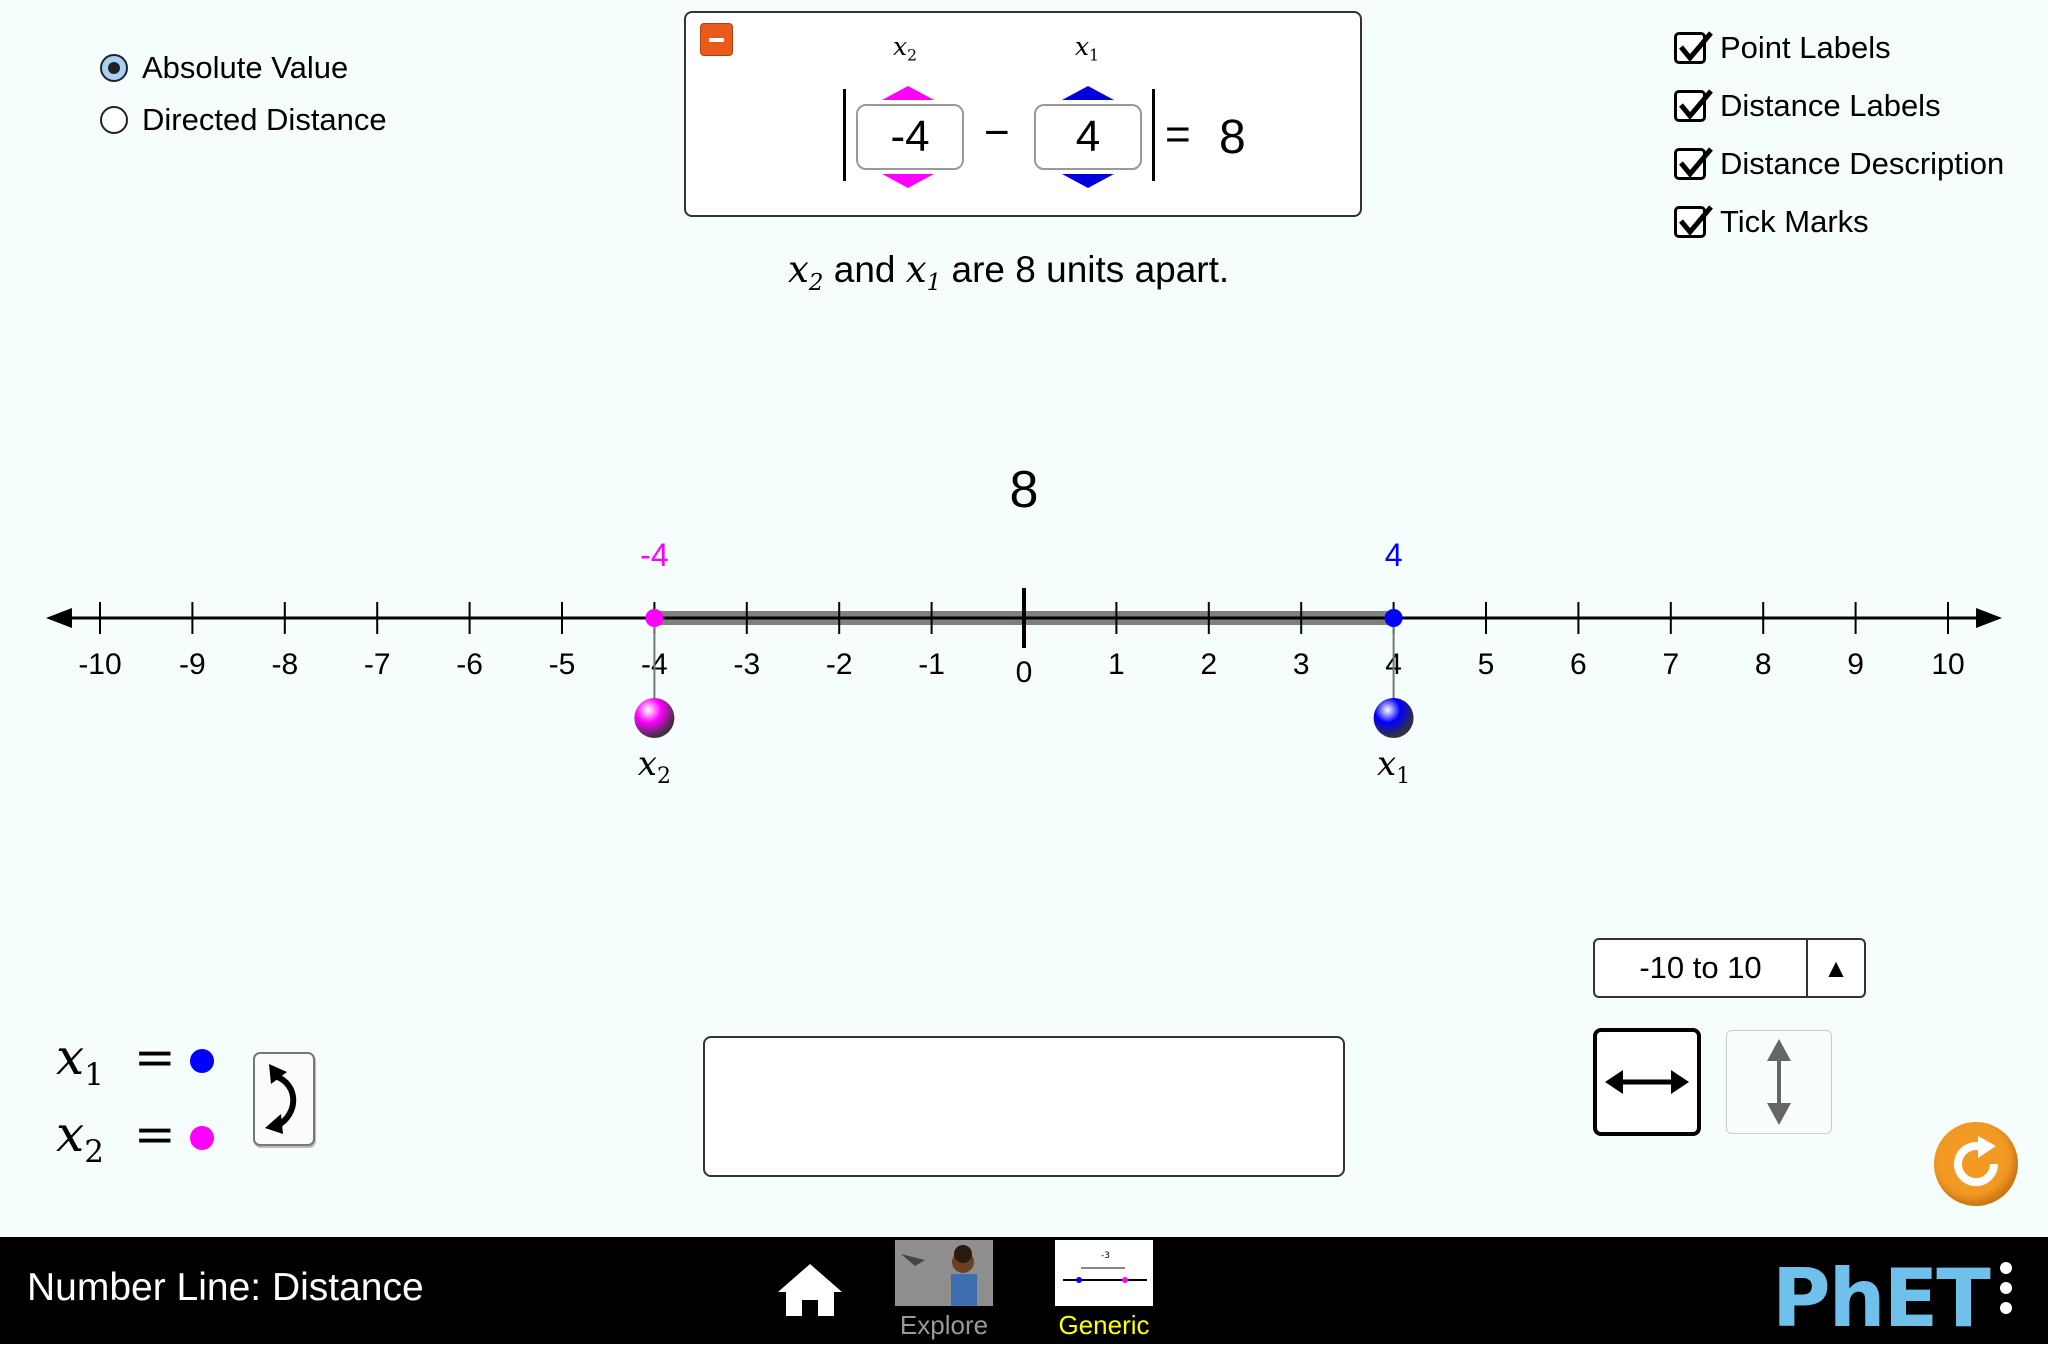  I want to click on explore-screen-thumbnail, so click(944, 1273).